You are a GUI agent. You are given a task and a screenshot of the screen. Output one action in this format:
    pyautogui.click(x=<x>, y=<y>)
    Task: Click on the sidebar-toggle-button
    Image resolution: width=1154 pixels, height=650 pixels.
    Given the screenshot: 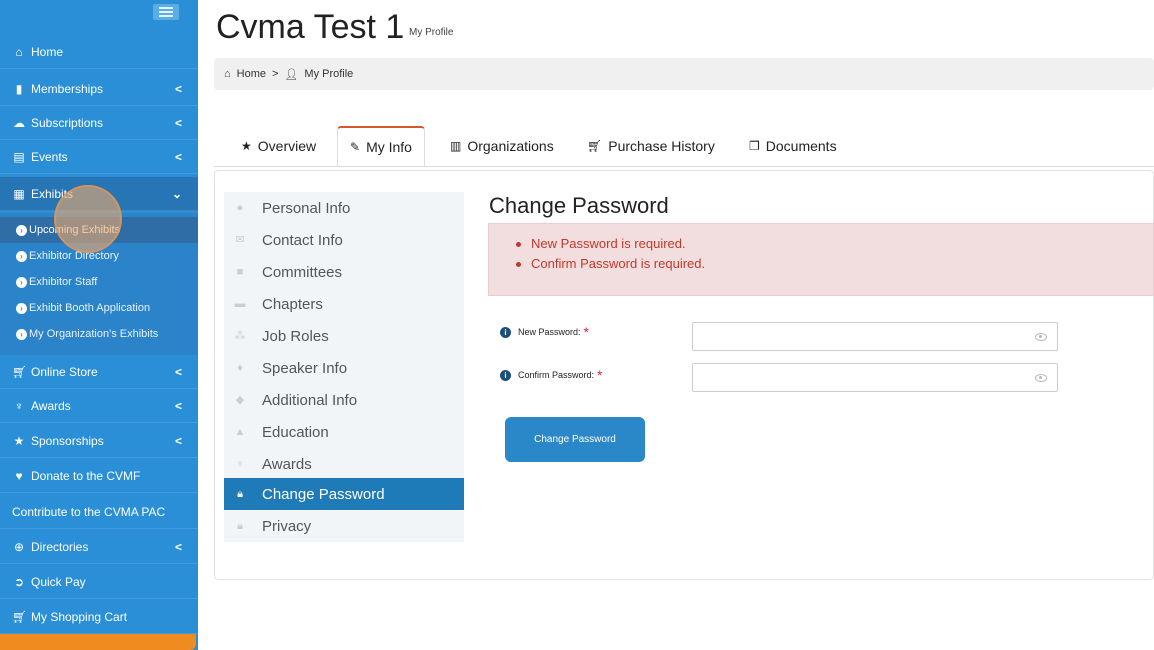 What is the action you would take?
    pyautogui.click(x=166, y=12)
    